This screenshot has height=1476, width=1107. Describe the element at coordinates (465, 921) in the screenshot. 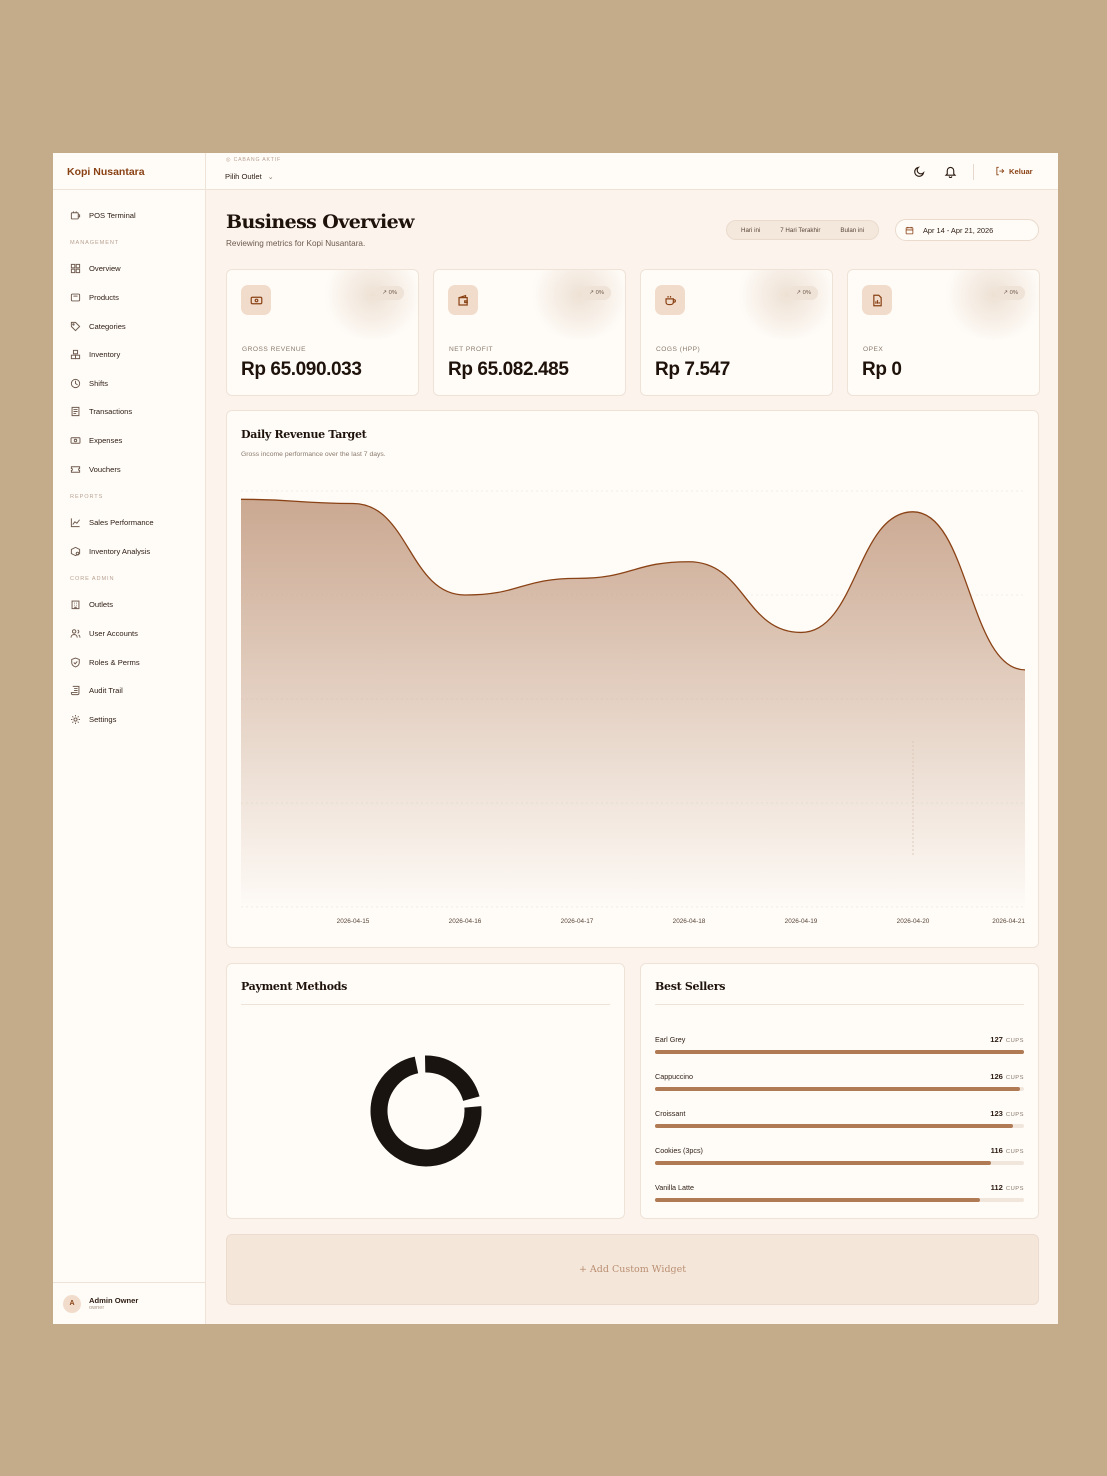

I see `x-tick-label: 2026-04-16` at that location.